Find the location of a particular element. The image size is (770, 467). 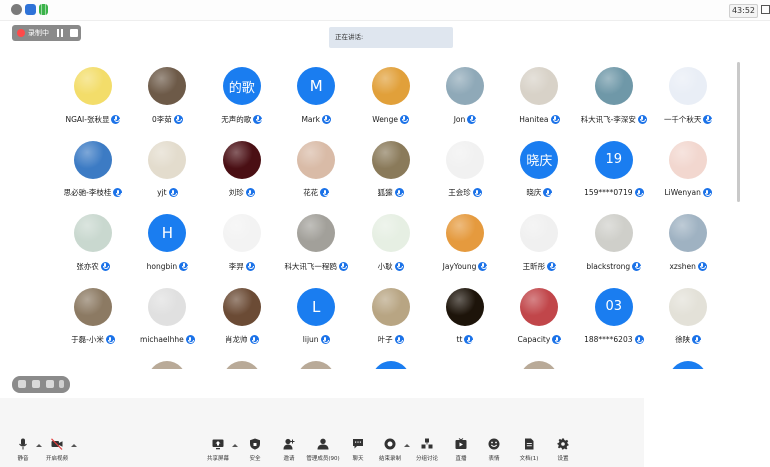

speaker-view-icon is located at coordinates (36, 384).